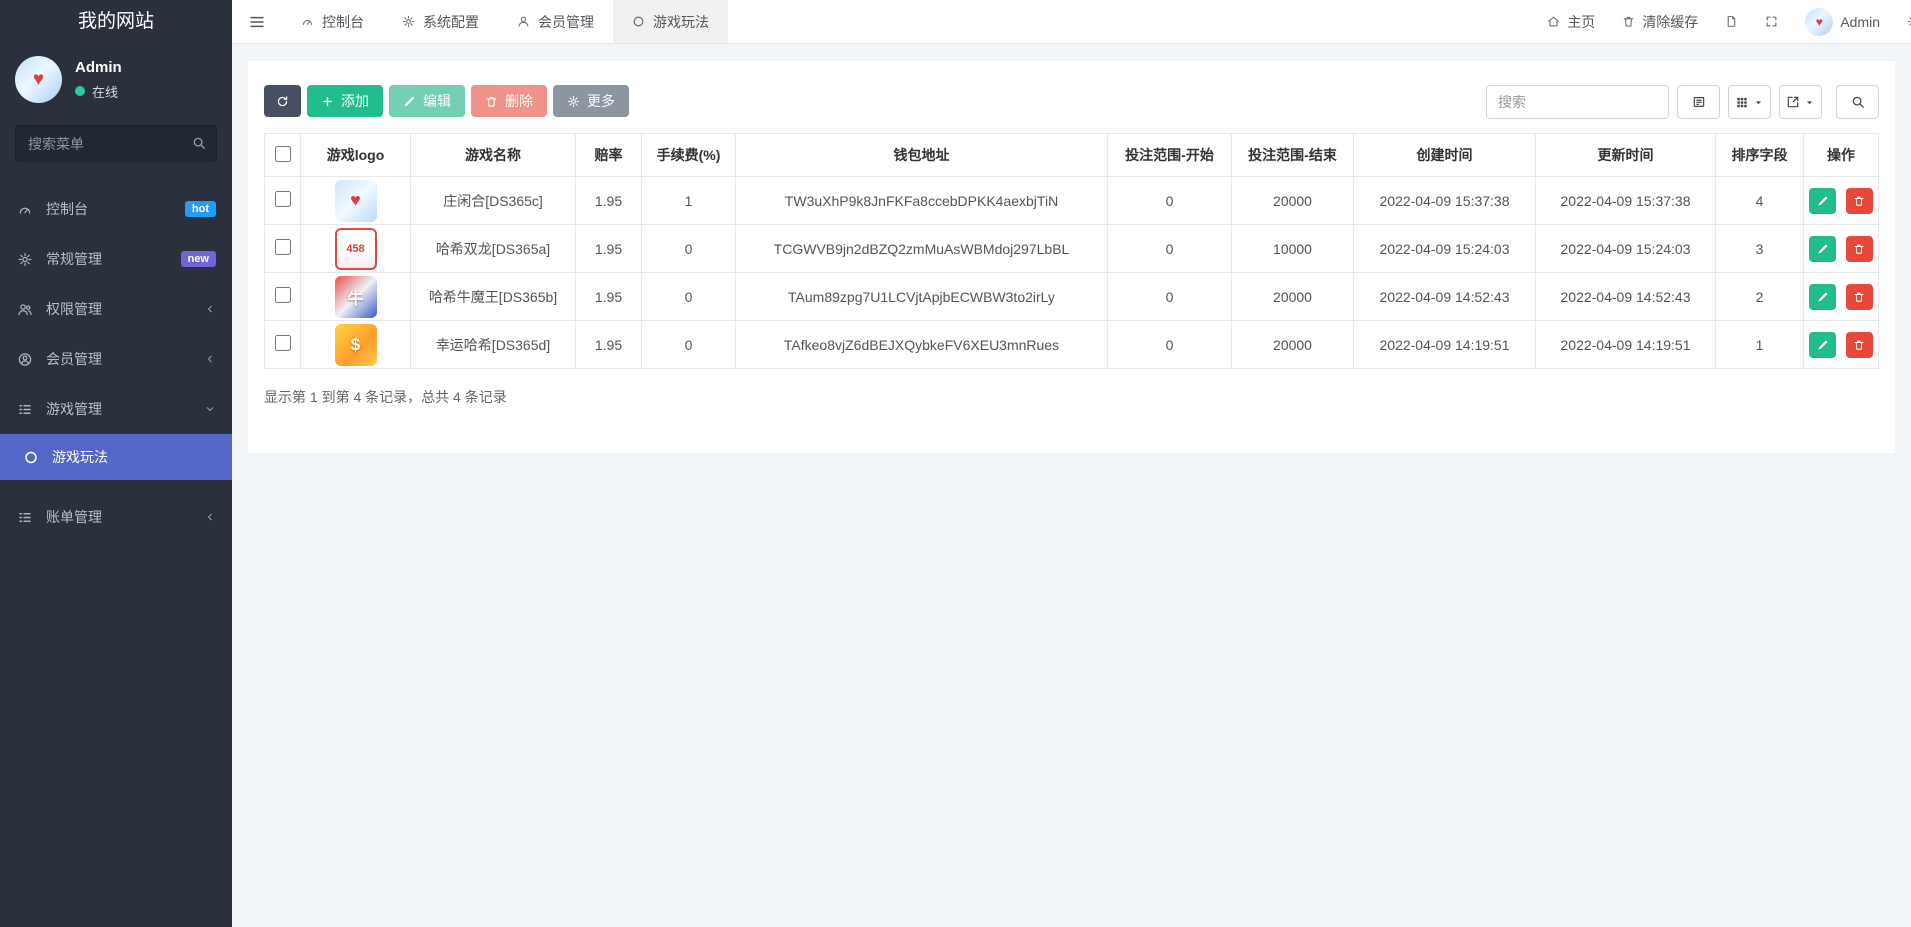 This screenshot has height=927, width=1911. Describe the element at coordinates (688, 344) in the screenshot. I see `fee-cell: 0` at that location.